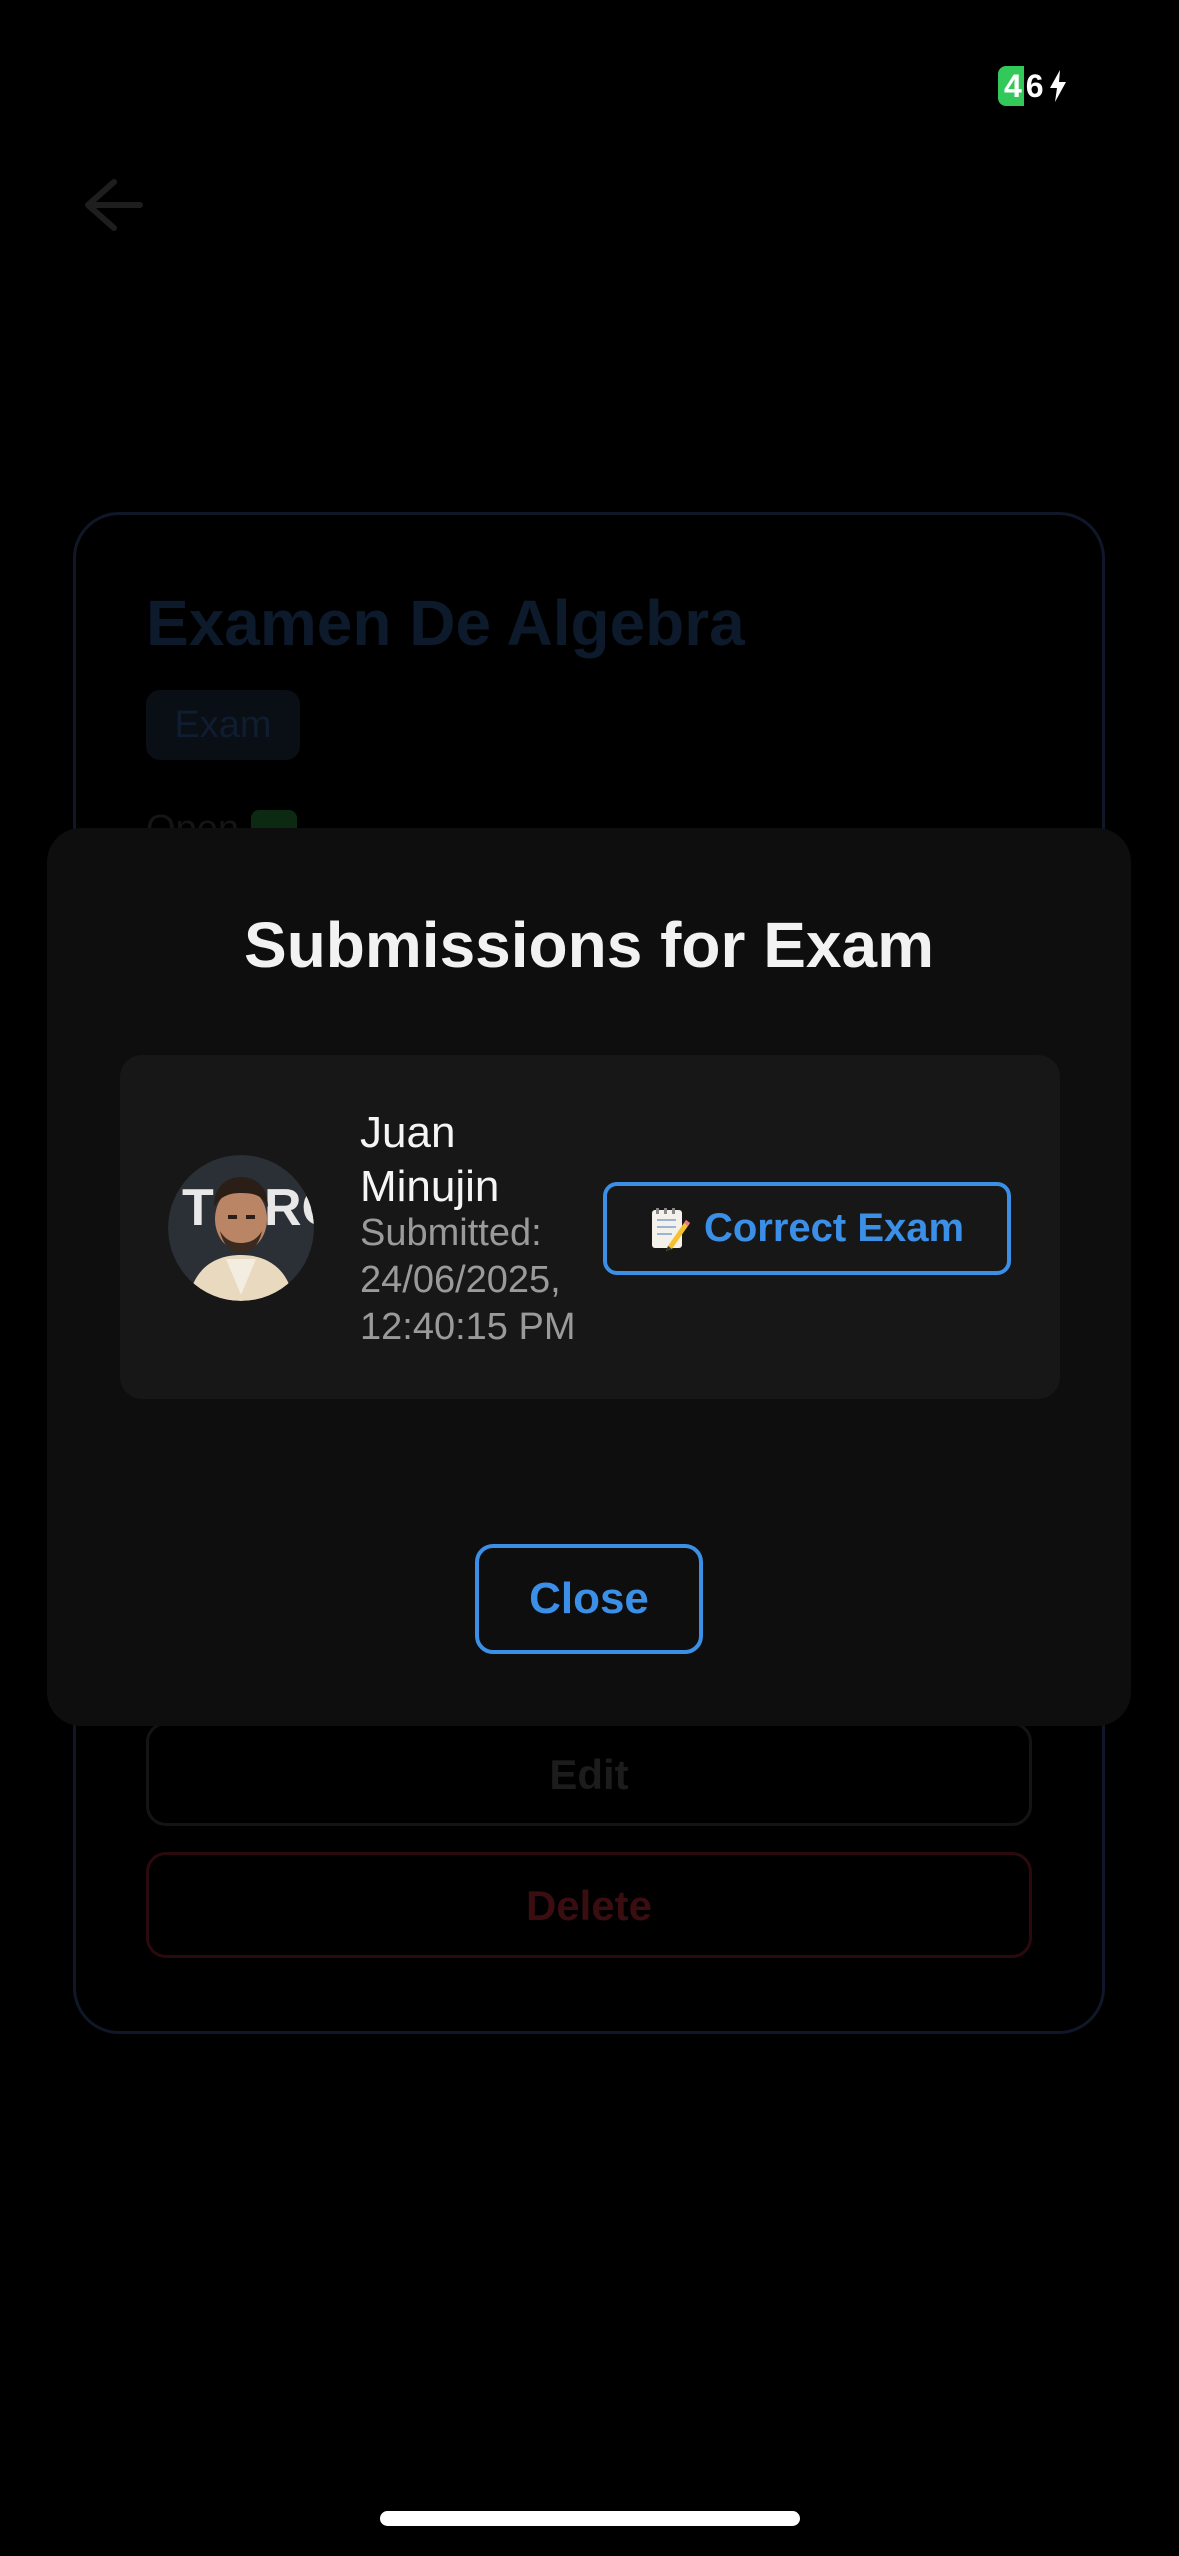 The height and width of the screenshot is (2556, 1179). I want to click on correct-exam-button: Correct Exam, so click(807, 1228).